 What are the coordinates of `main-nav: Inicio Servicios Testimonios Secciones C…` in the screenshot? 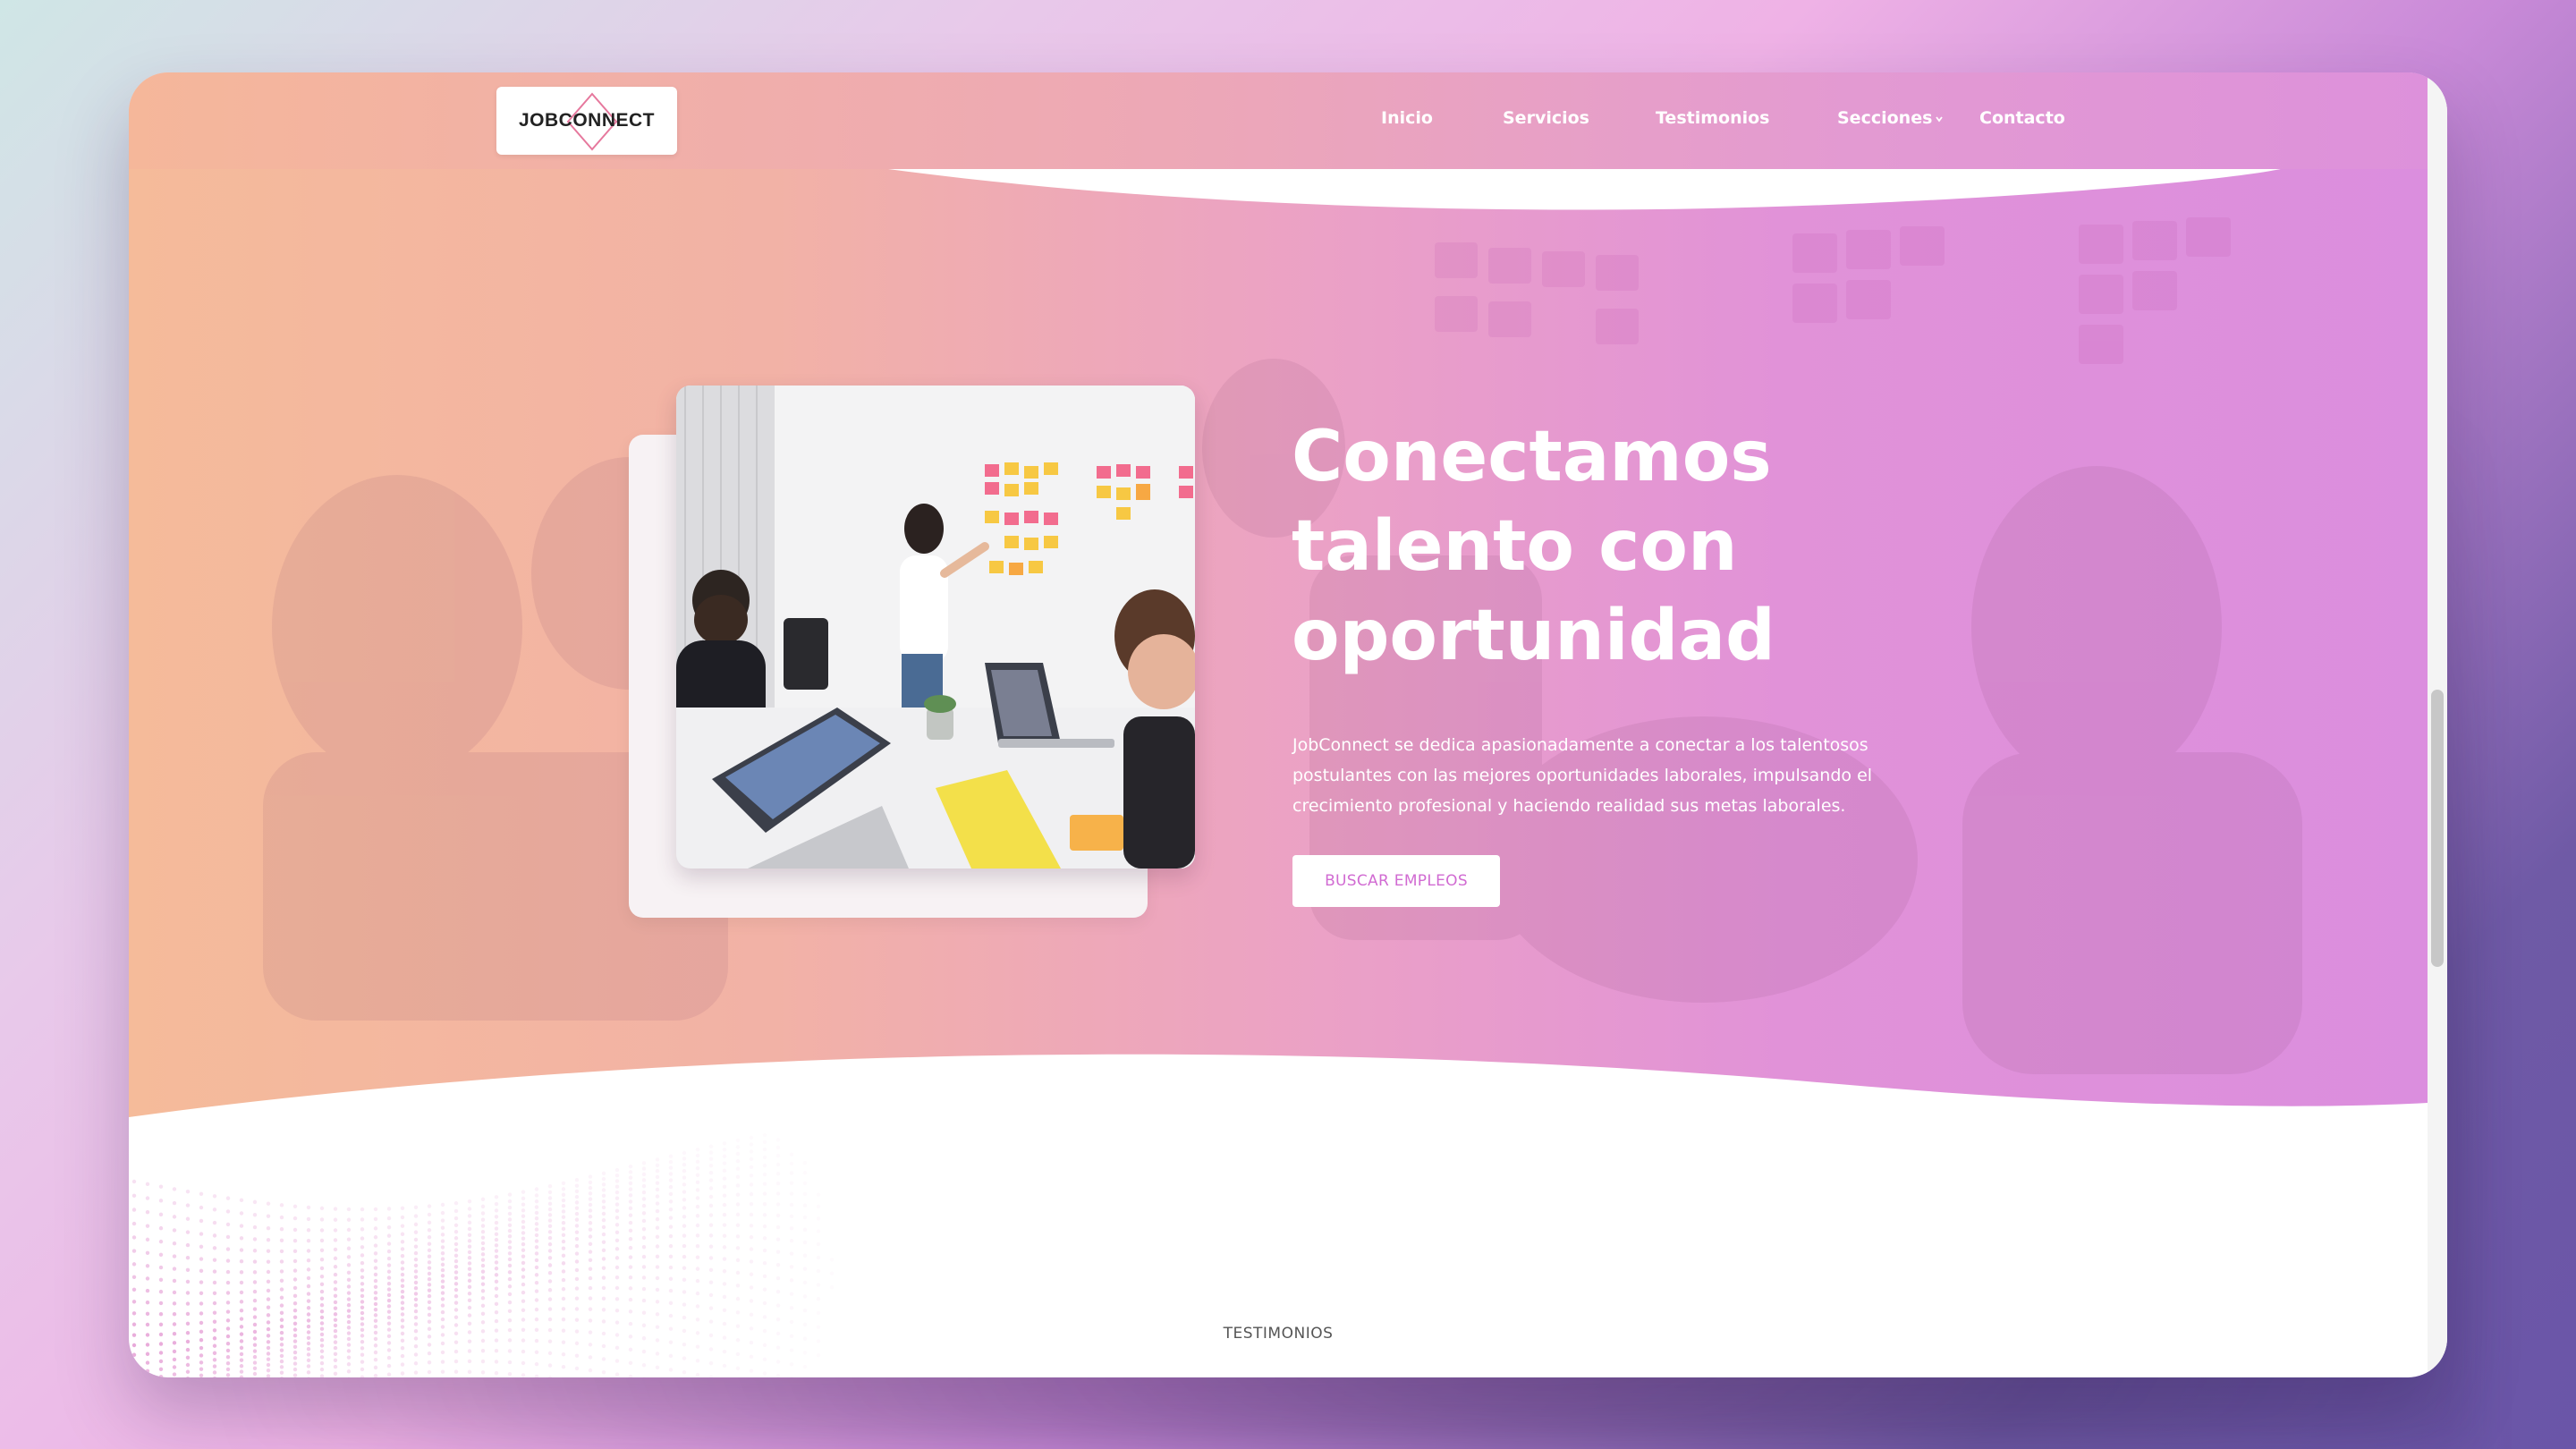 It's located at (1278, 121).